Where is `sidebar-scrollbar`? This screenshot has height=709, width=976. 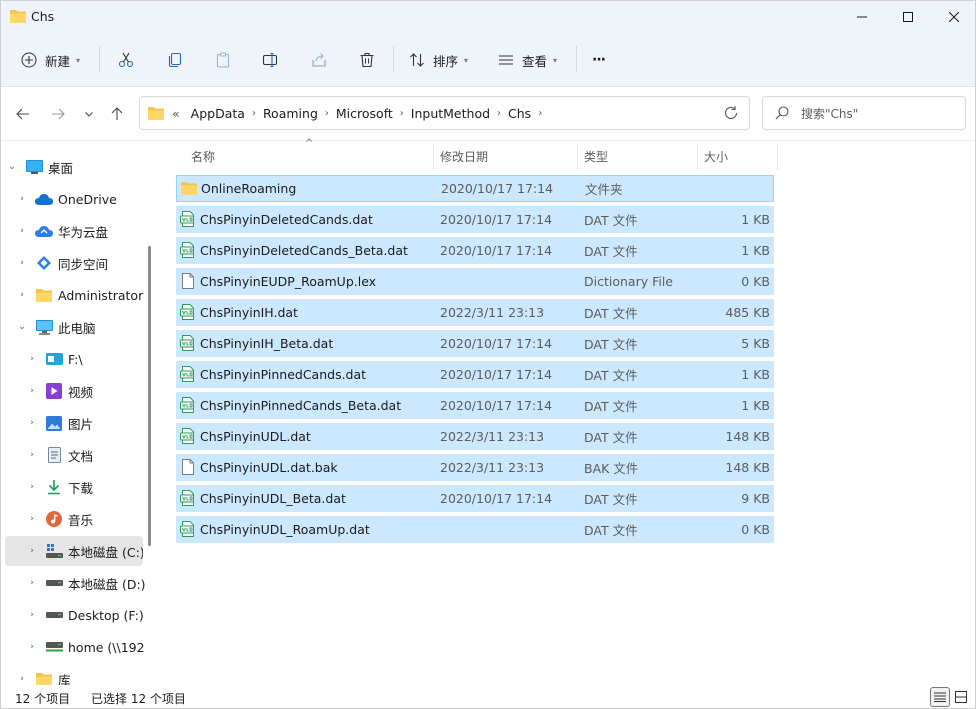
sidebar-scrollbar is located at coordinates (149, 396).